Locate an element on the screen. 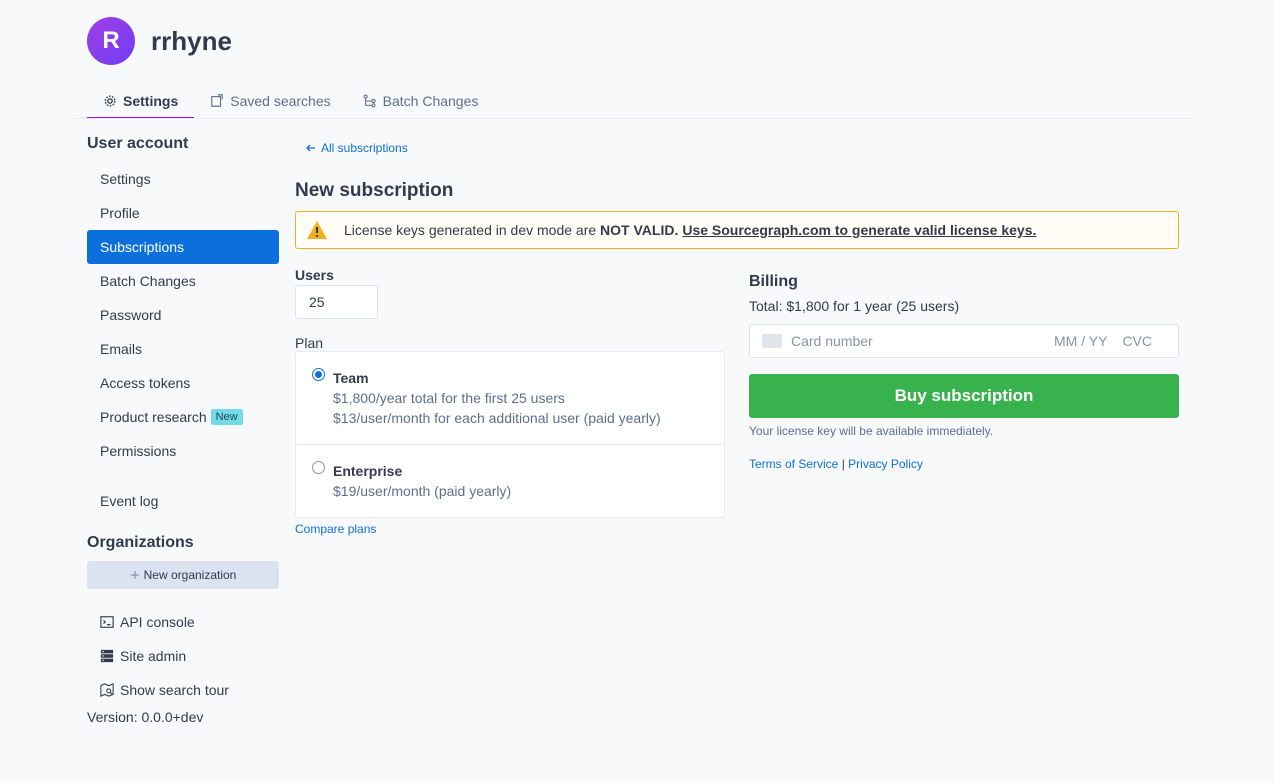  plan-enterprise-name: Enterprise is located at coordinates (368, 471).